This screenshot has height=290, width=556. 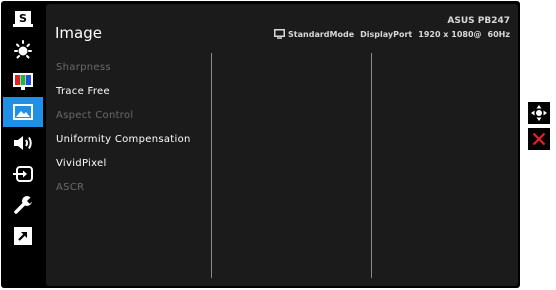 What do you see at coordinates (83, 67) in the screenshot?
I see `menu-item-sharpness: Sharpness` at bounding box center [83, 67].